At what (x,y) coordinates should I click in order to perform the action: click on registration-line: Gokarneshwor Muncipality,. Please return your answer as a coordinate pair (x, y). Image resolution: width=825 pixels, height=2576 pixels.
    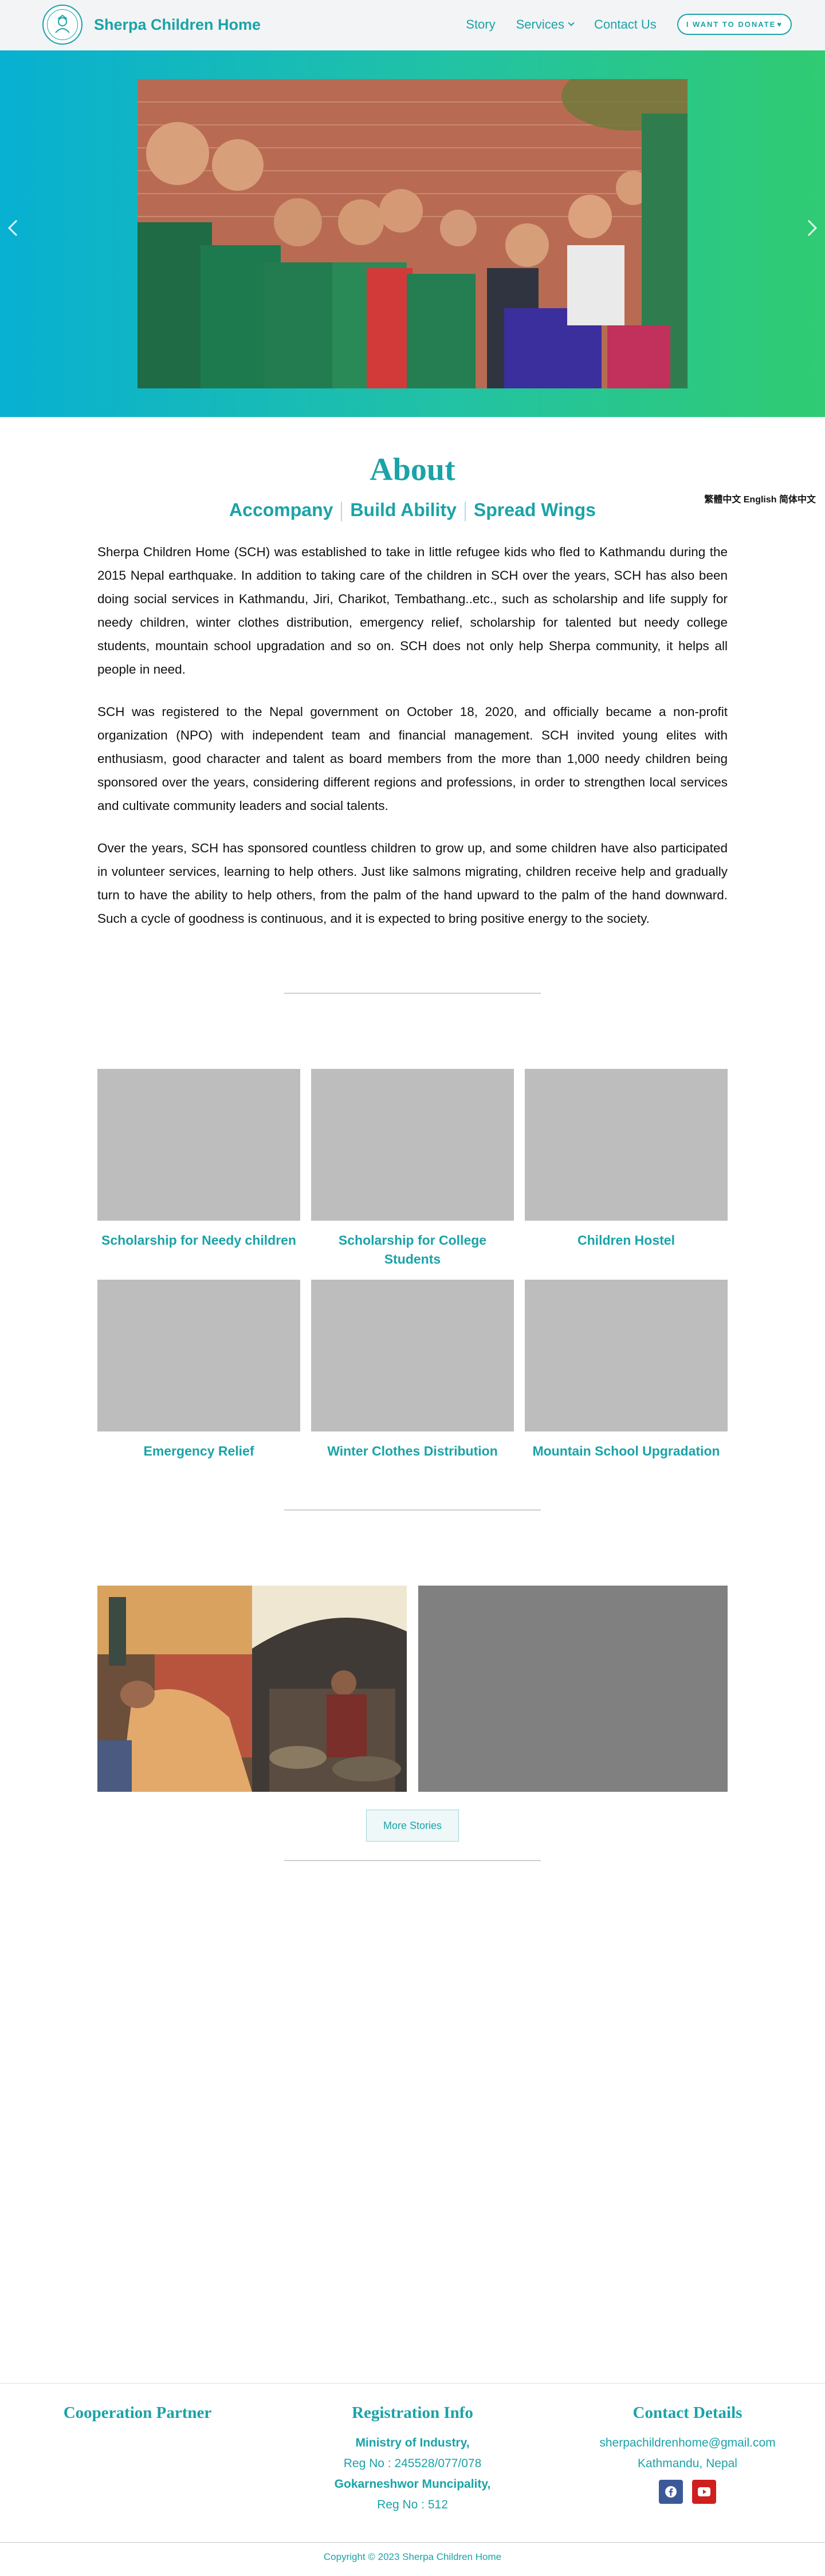
    Looking at the image, I should click on (412, 2484).